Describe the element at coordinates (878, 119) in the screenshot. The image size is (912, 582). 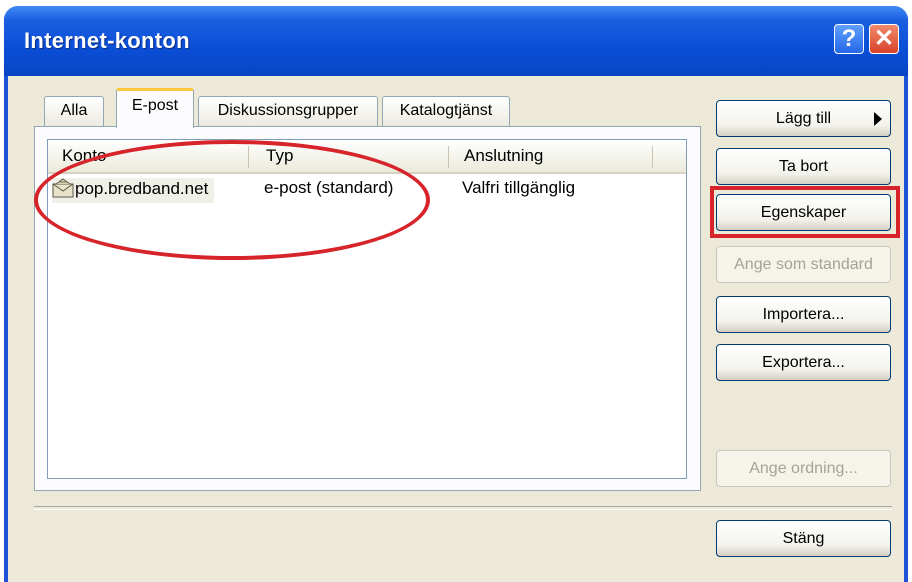
I see `arrow-right-icon` at that location.